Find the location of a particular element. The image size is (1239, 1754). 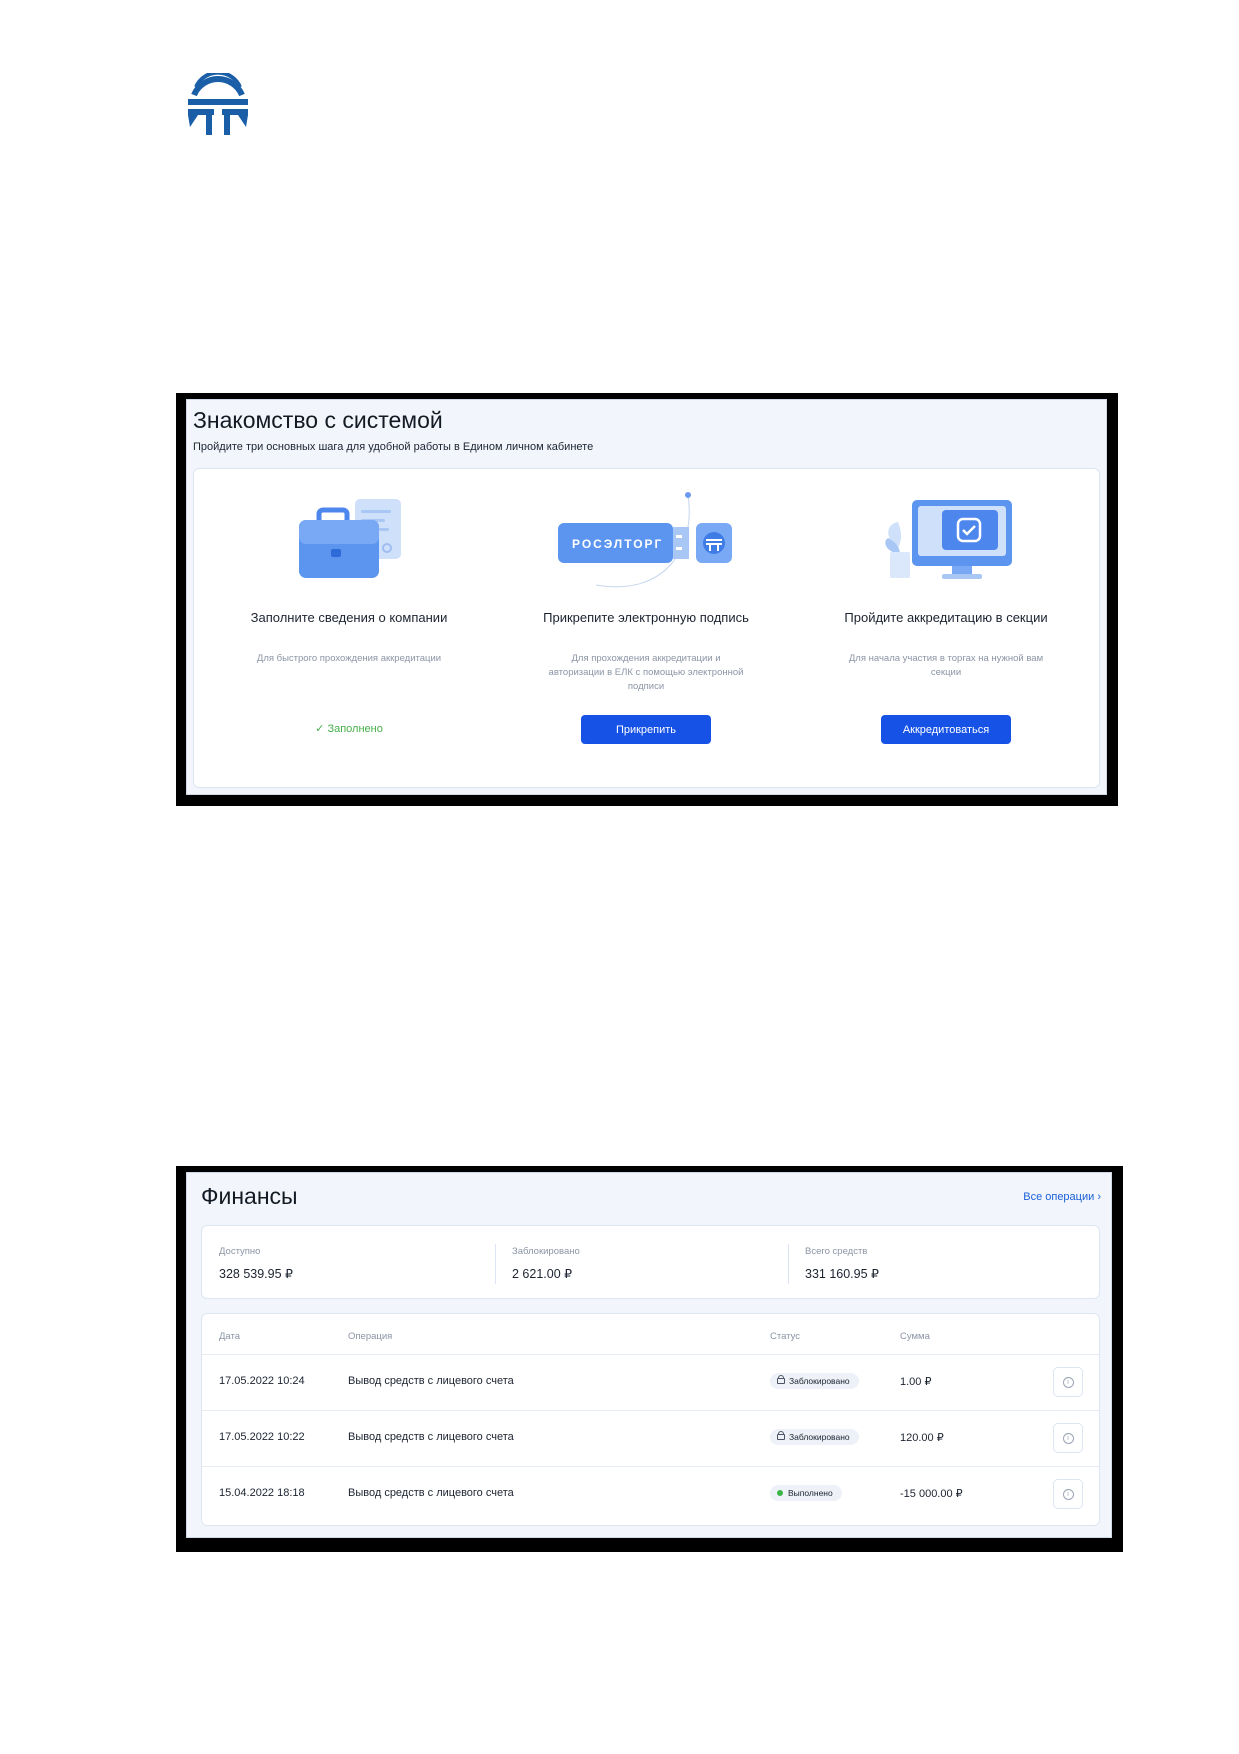

operation-amount: 1.00 ₽ is located at coordinates (916, 1382).